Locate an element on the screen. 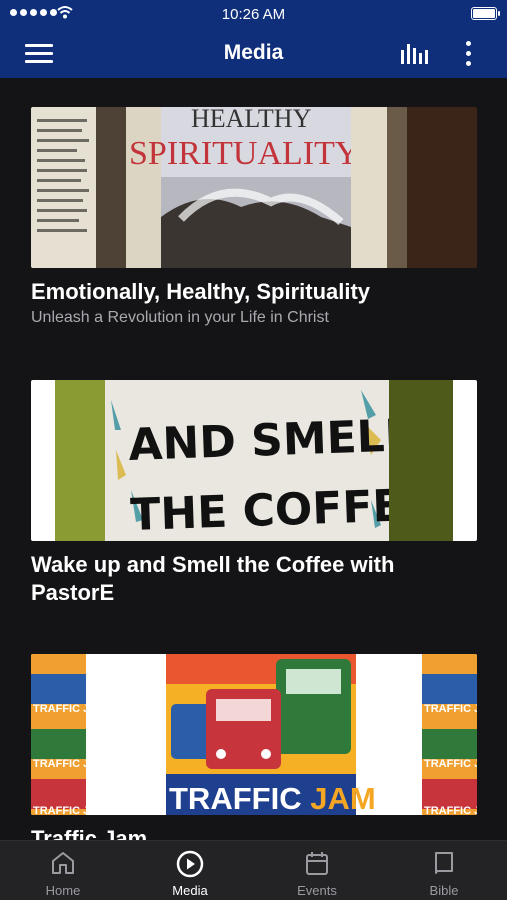 The width and height of the screenshot is (507, 900). media-title: Traffic Jam is located at coordinates (241, 832).